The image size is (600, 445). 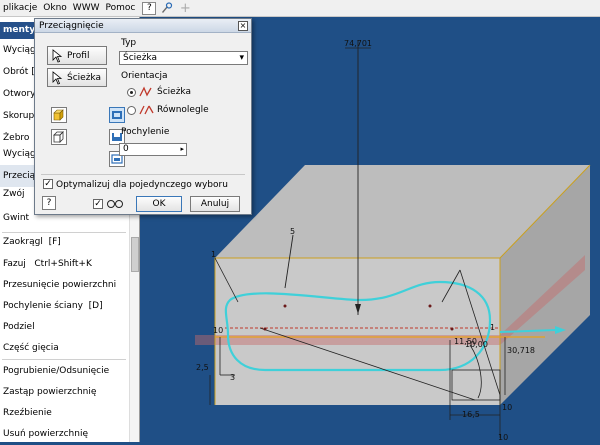 What do you see at coordinates (358, 43) in the screenshot?
I see `dim-text-height: 74,701` at bounding box center [358, 43].